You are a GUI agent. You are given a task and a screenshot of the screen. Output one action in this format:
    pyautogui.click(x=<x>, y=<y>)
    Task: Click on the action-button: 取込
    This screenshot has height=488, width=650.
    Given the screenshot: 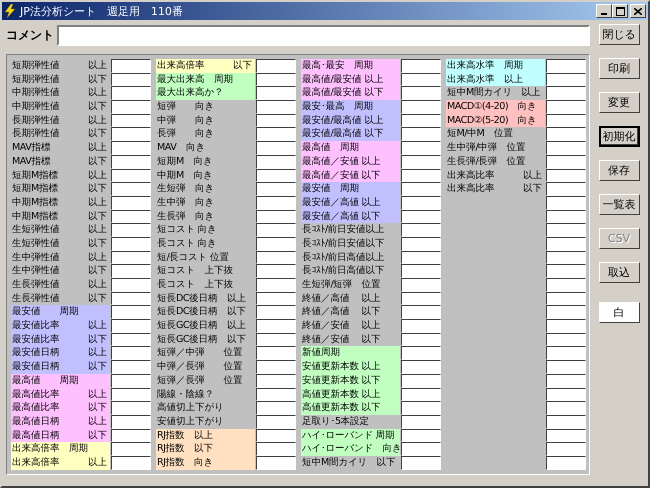 What is the action you would take?
    pyautogui.click(x=619, y=272)
    